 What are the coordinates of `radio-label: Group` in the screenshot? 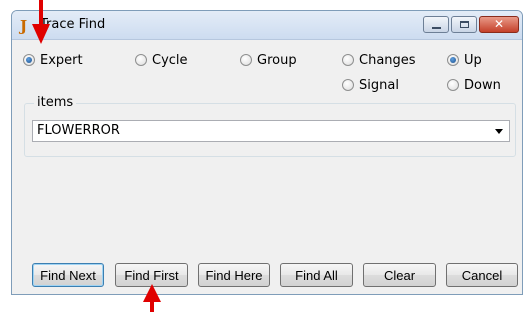 It's located at (277, 60).